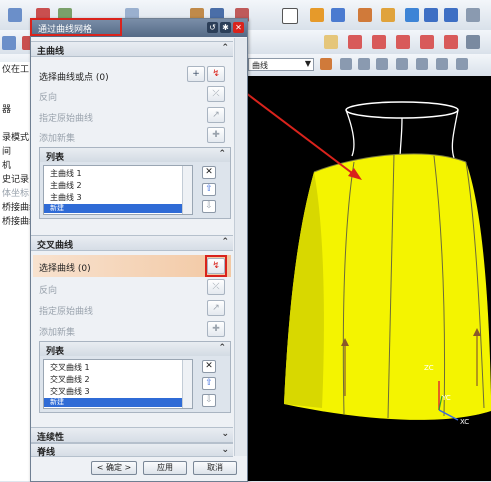 The height and width of the screenshot is (482, 491). Describe the element at coordinates (132, 243) in the screenshot. I see `cross-curves-header: 交叉曲线 ⌃` at that location.